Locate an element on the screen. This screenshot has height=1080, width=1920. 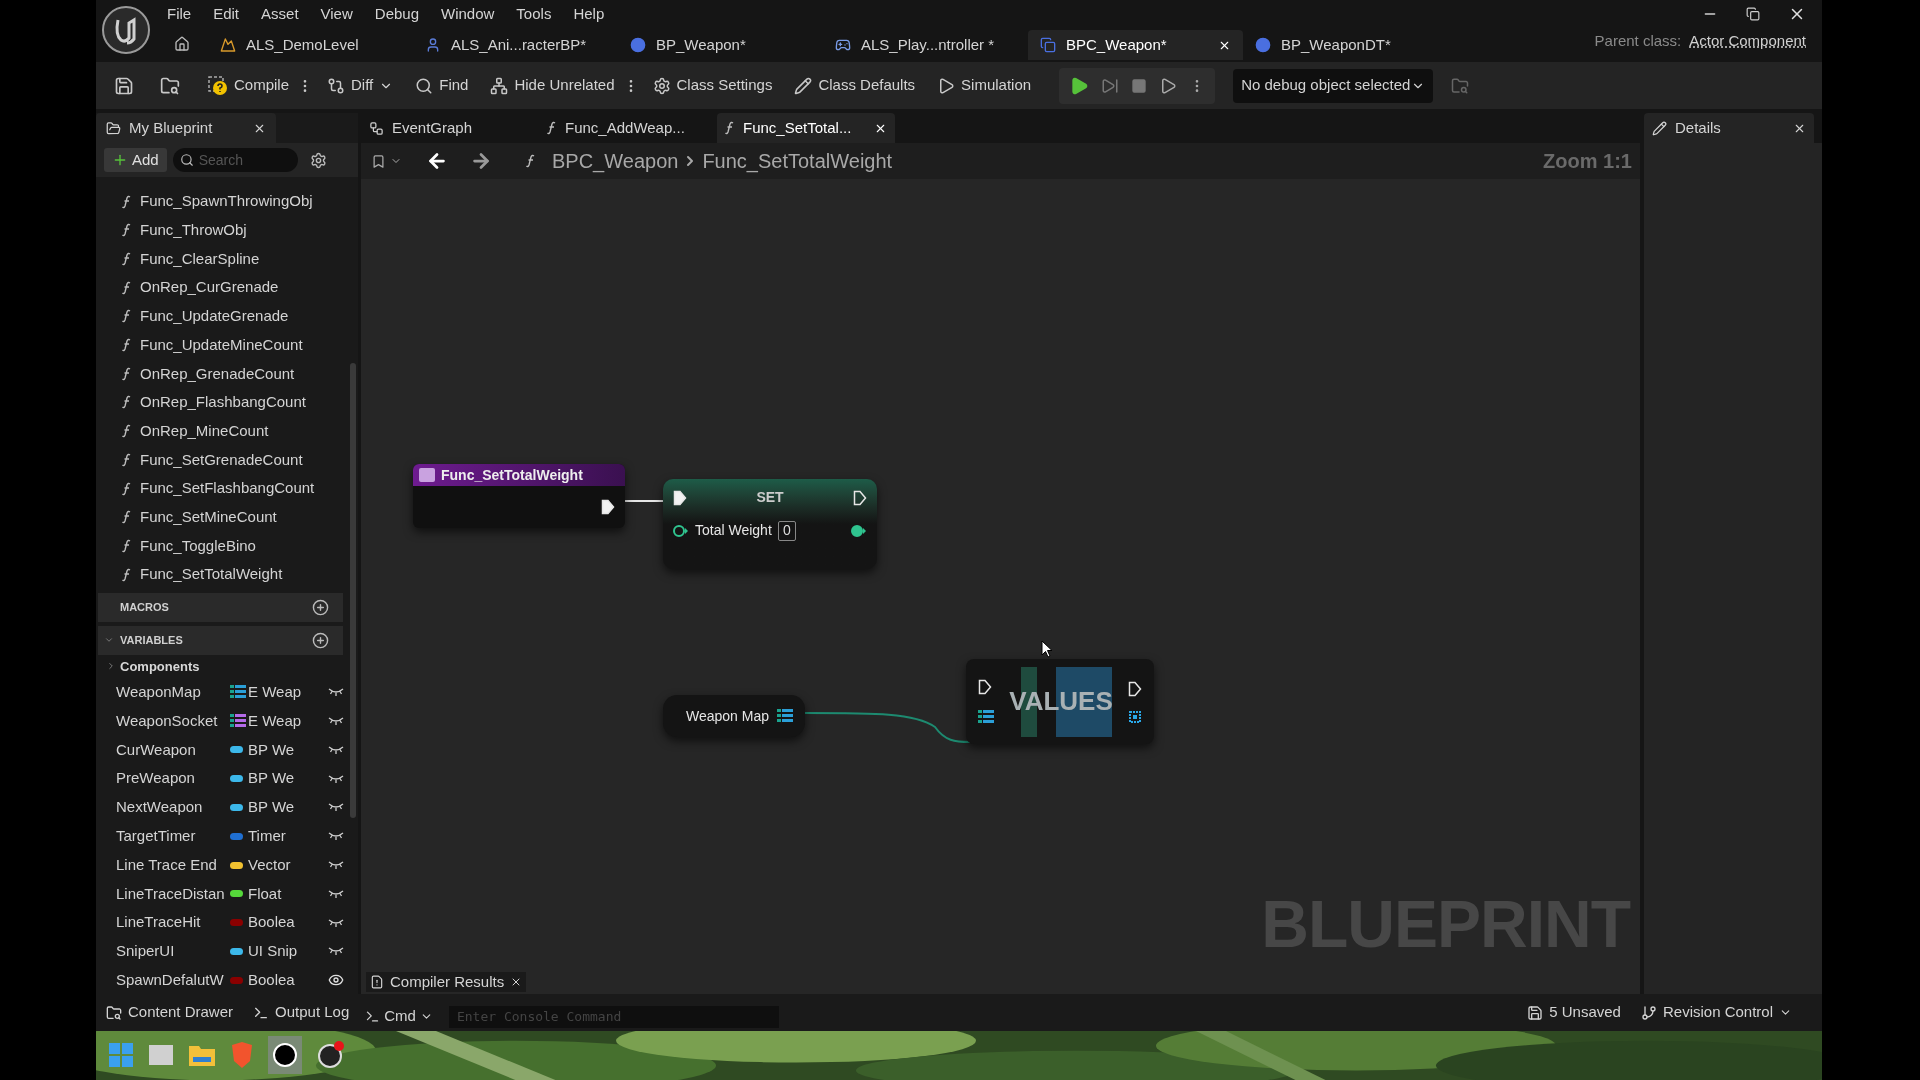
eject-icon is located at coordinates (1168, 85).